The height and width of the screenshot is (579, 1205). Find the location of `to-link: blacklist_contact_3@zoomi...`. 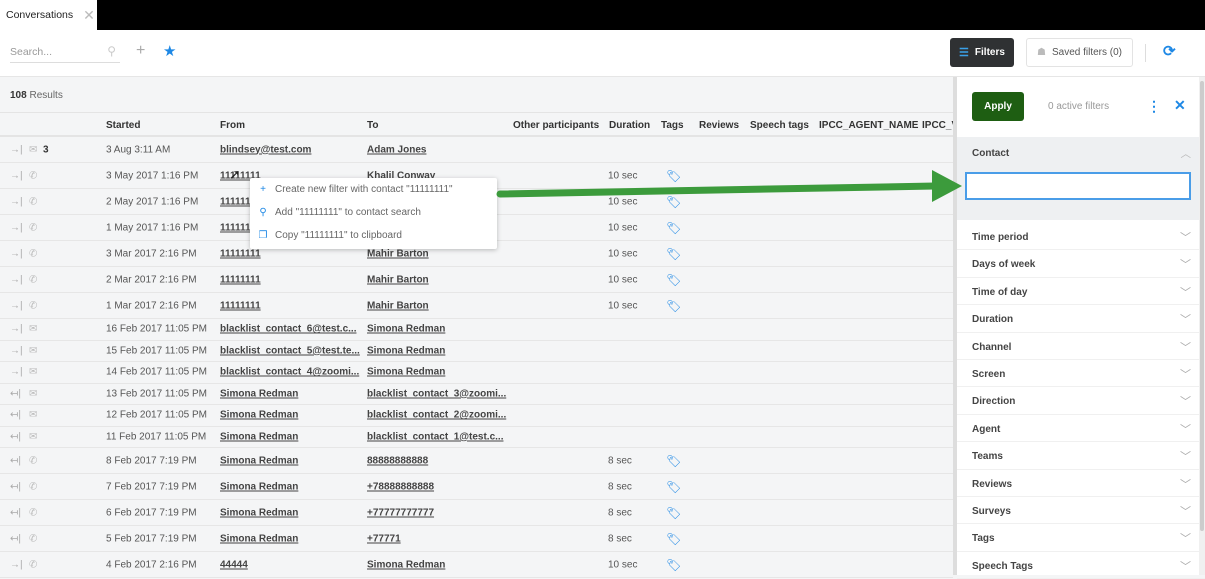

to-link: blacklist_contact_3@zoomi... is located at coordinates (436, 393).